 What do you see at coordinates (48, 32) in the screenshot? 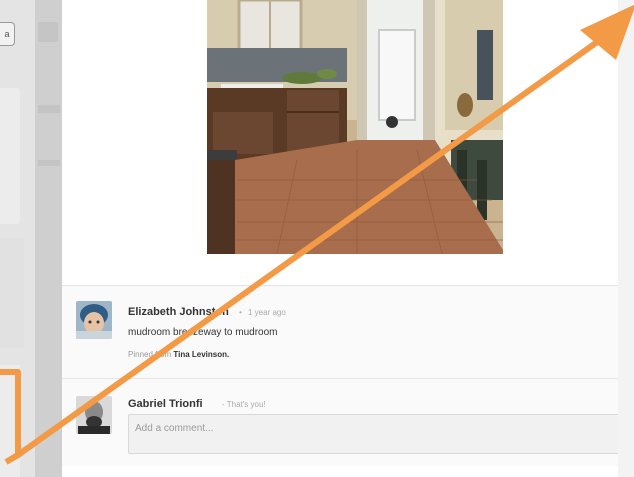
I see `ghost-icon` at bounding box center [48, 32].